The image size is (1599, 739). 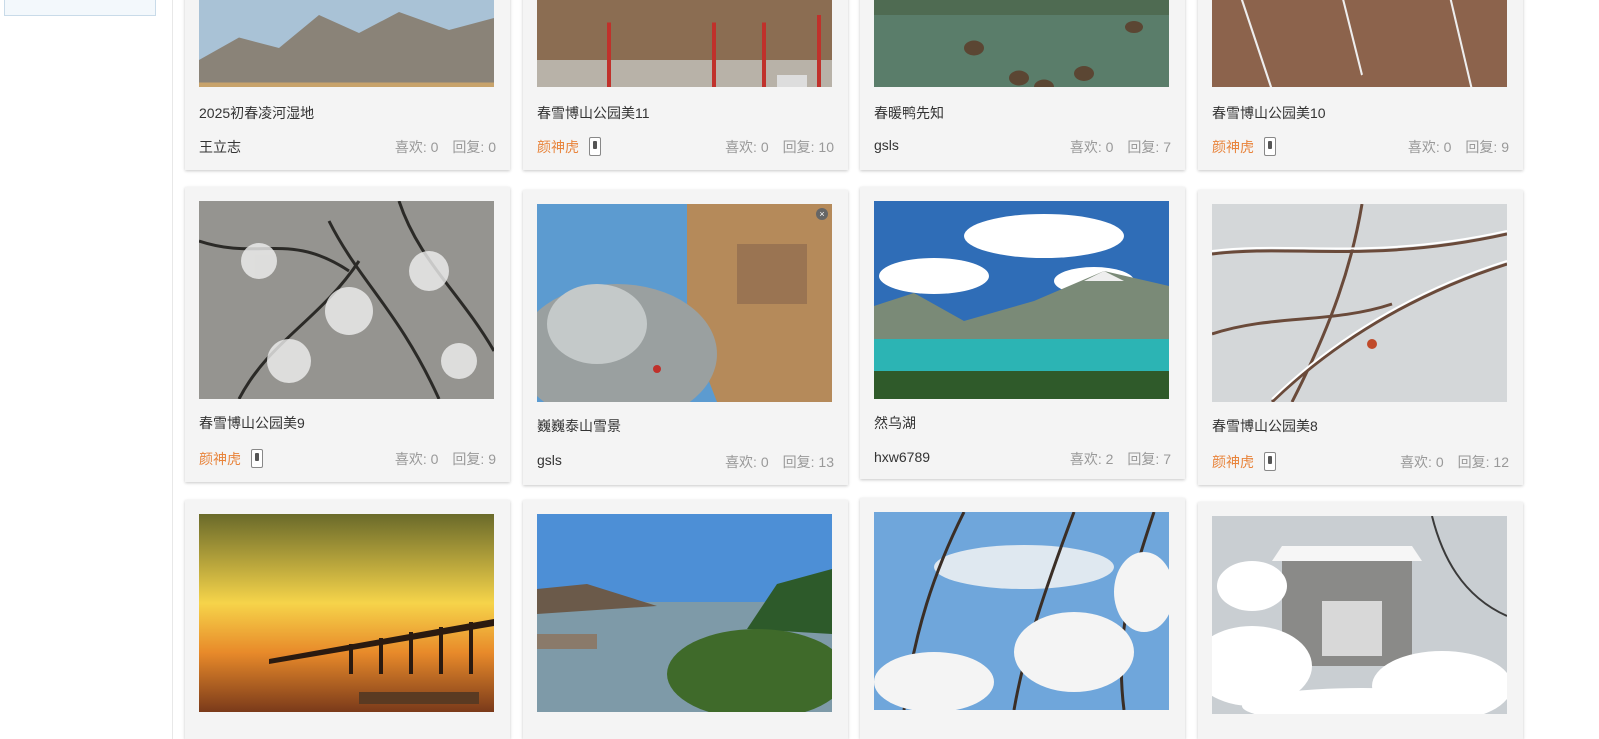 What do you see at coordinates (1360, 462) in the screenshot?
I see `card-meta: 颜神虎 喜欢: 0 回复: 12` at bounding box center [1360, 462].